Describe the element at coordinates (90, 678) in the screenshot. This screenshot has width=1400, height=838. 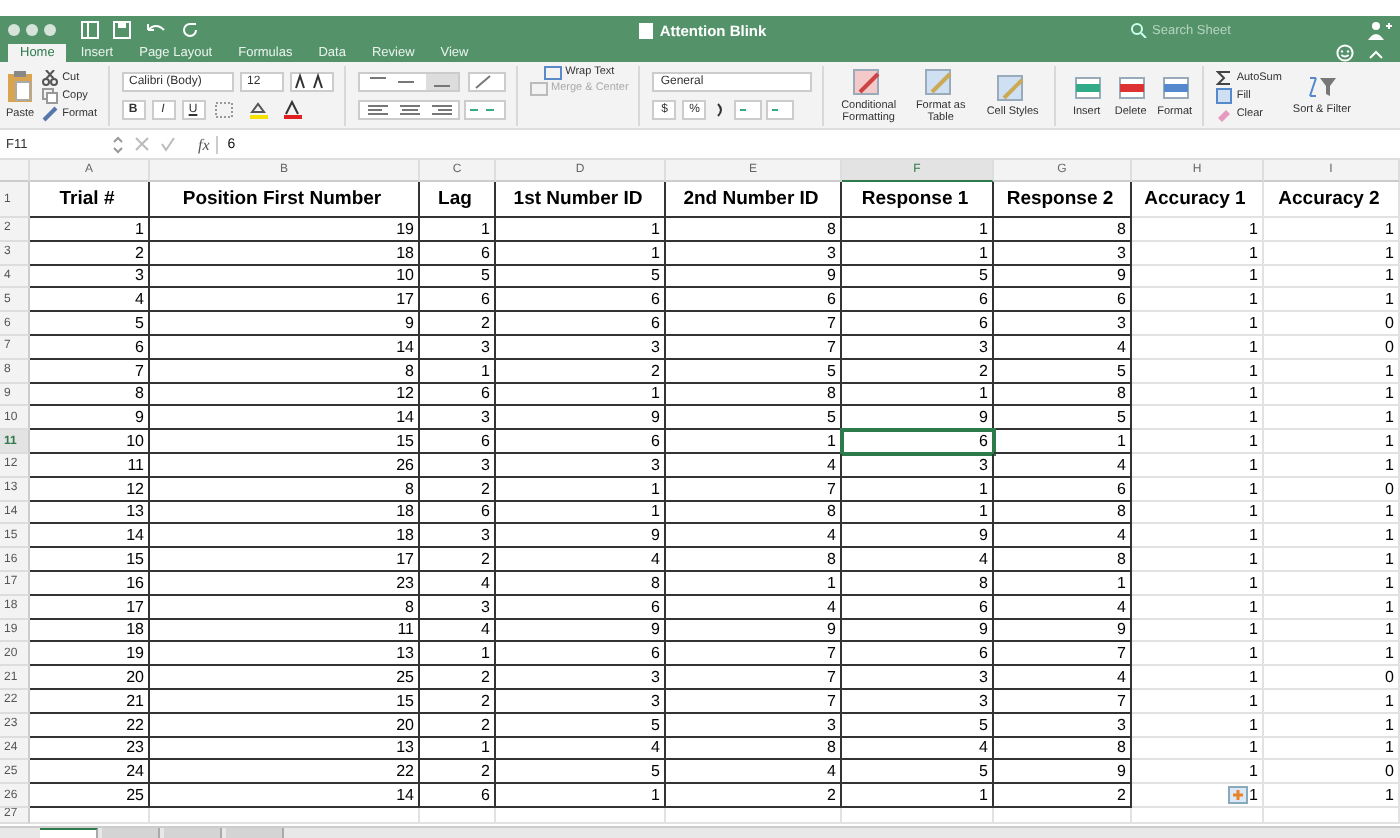
I see `table-cell: 20` at that location.